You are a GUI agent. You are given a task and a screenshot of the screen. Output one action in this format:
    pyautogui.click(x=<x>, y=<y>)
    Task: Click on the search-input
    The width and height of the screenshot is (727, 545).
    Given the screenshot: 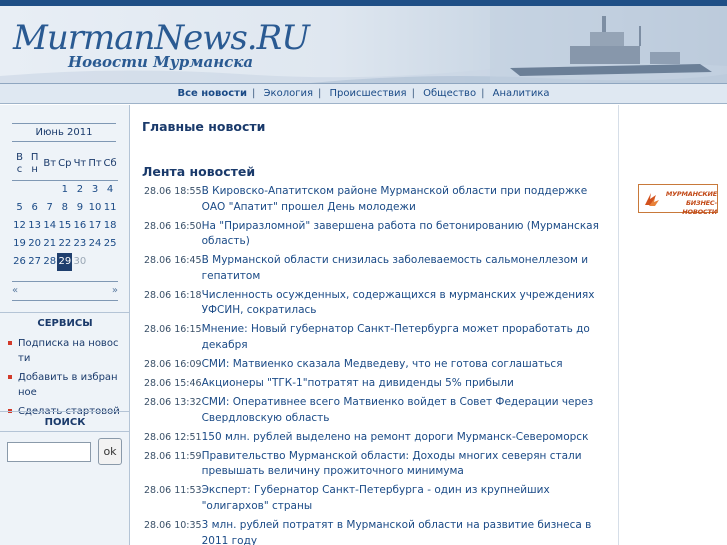 What is the action you would take?
    pyautogui.click(x=49, y=452)
    